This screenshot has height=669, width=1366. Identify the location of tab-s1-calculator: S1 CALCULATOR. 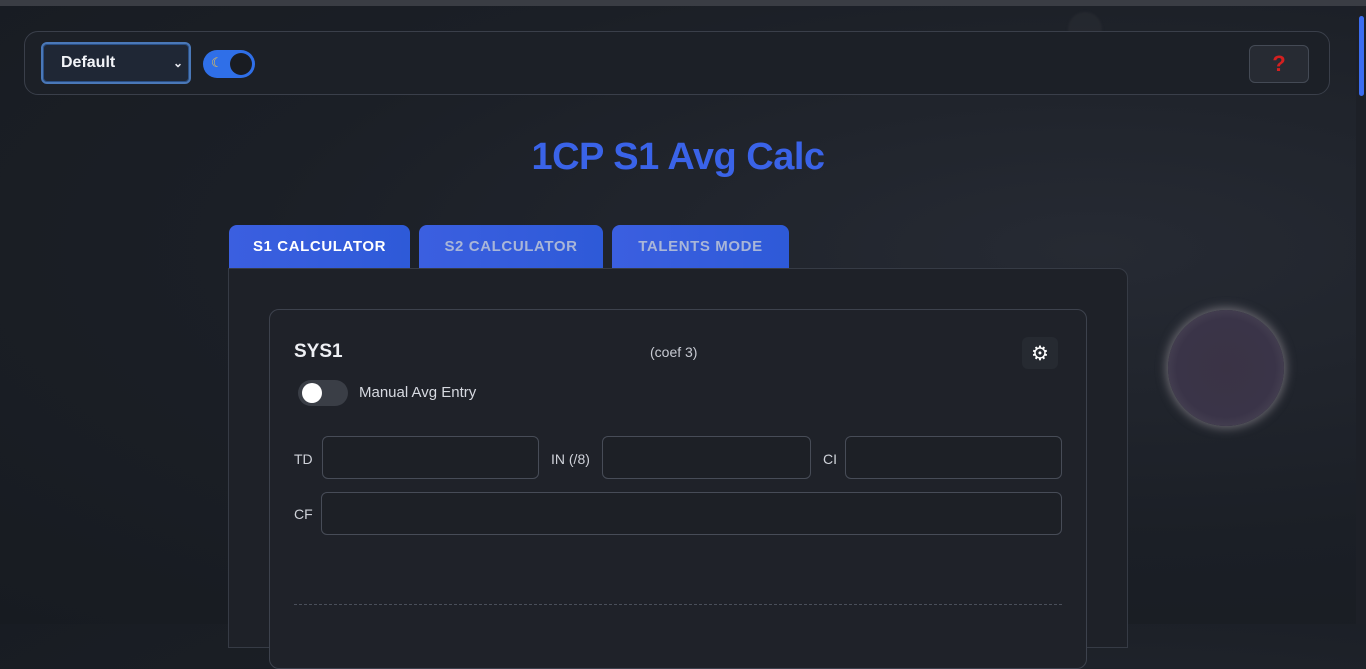
(319, 246).